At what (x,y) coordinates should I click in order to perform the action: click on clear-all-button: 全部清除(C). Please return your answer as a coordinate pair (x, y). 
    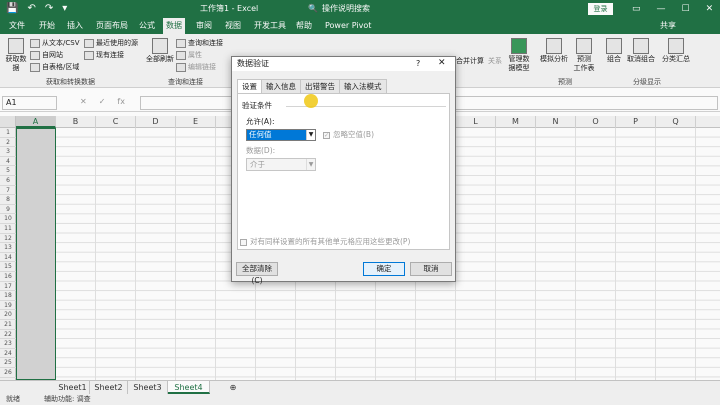
    Looking at the image, I should click on (257, 273).